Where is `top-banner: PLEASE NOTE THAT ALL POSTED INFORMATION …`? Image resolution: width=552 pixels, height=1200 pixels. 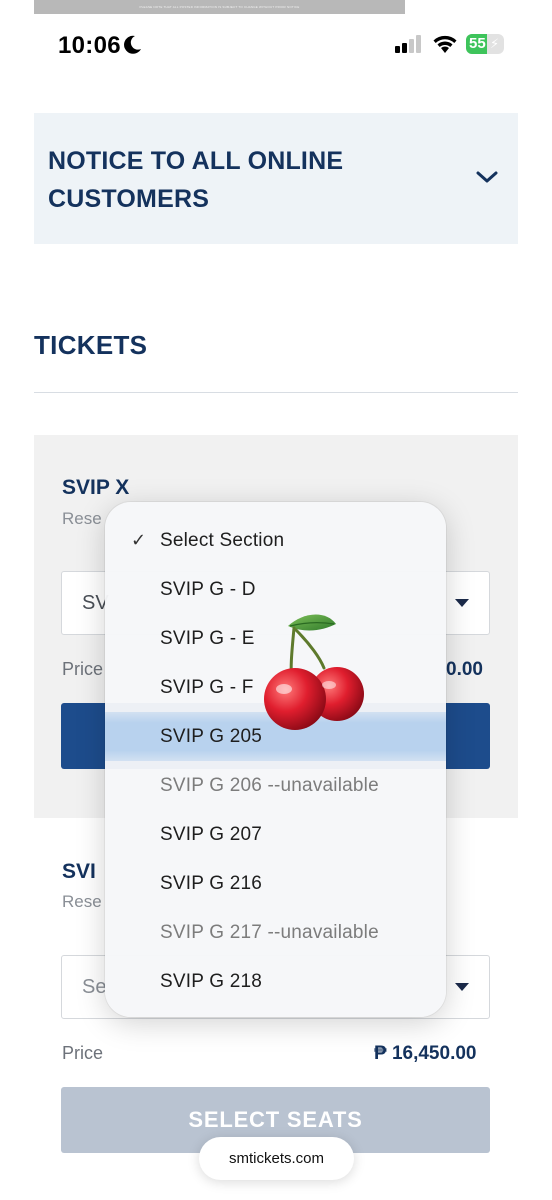
top-banner: PLEASE NOTE THAT ALL POSTED INFORMATION … is located at coordinates (219, 7).